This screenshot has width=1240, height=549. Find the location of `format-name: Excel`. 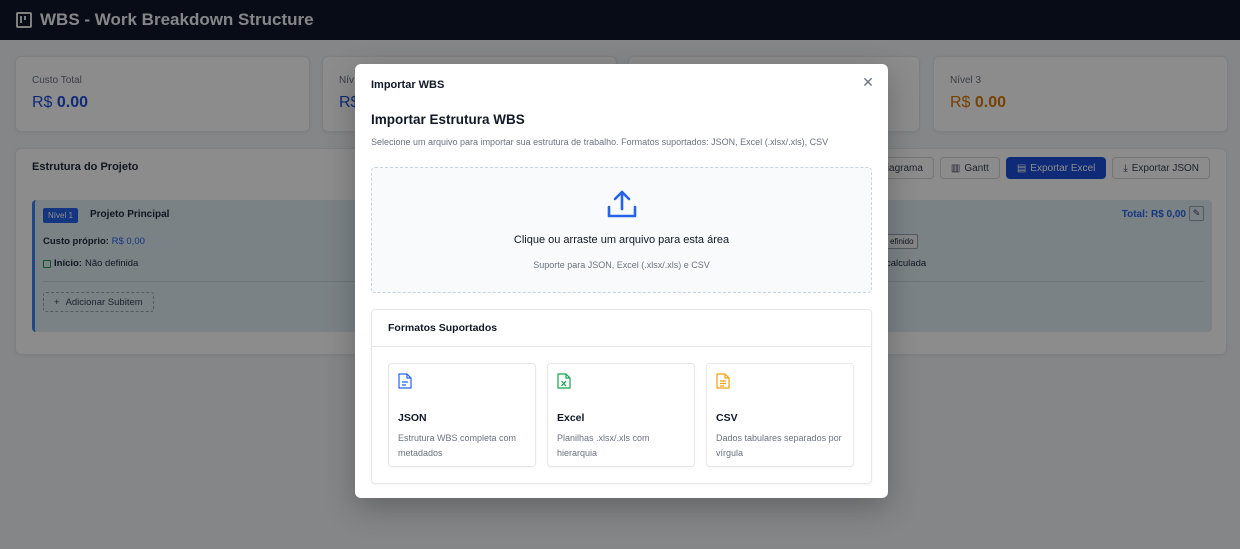

format-name: Excel is located at coordinates (571, 418).